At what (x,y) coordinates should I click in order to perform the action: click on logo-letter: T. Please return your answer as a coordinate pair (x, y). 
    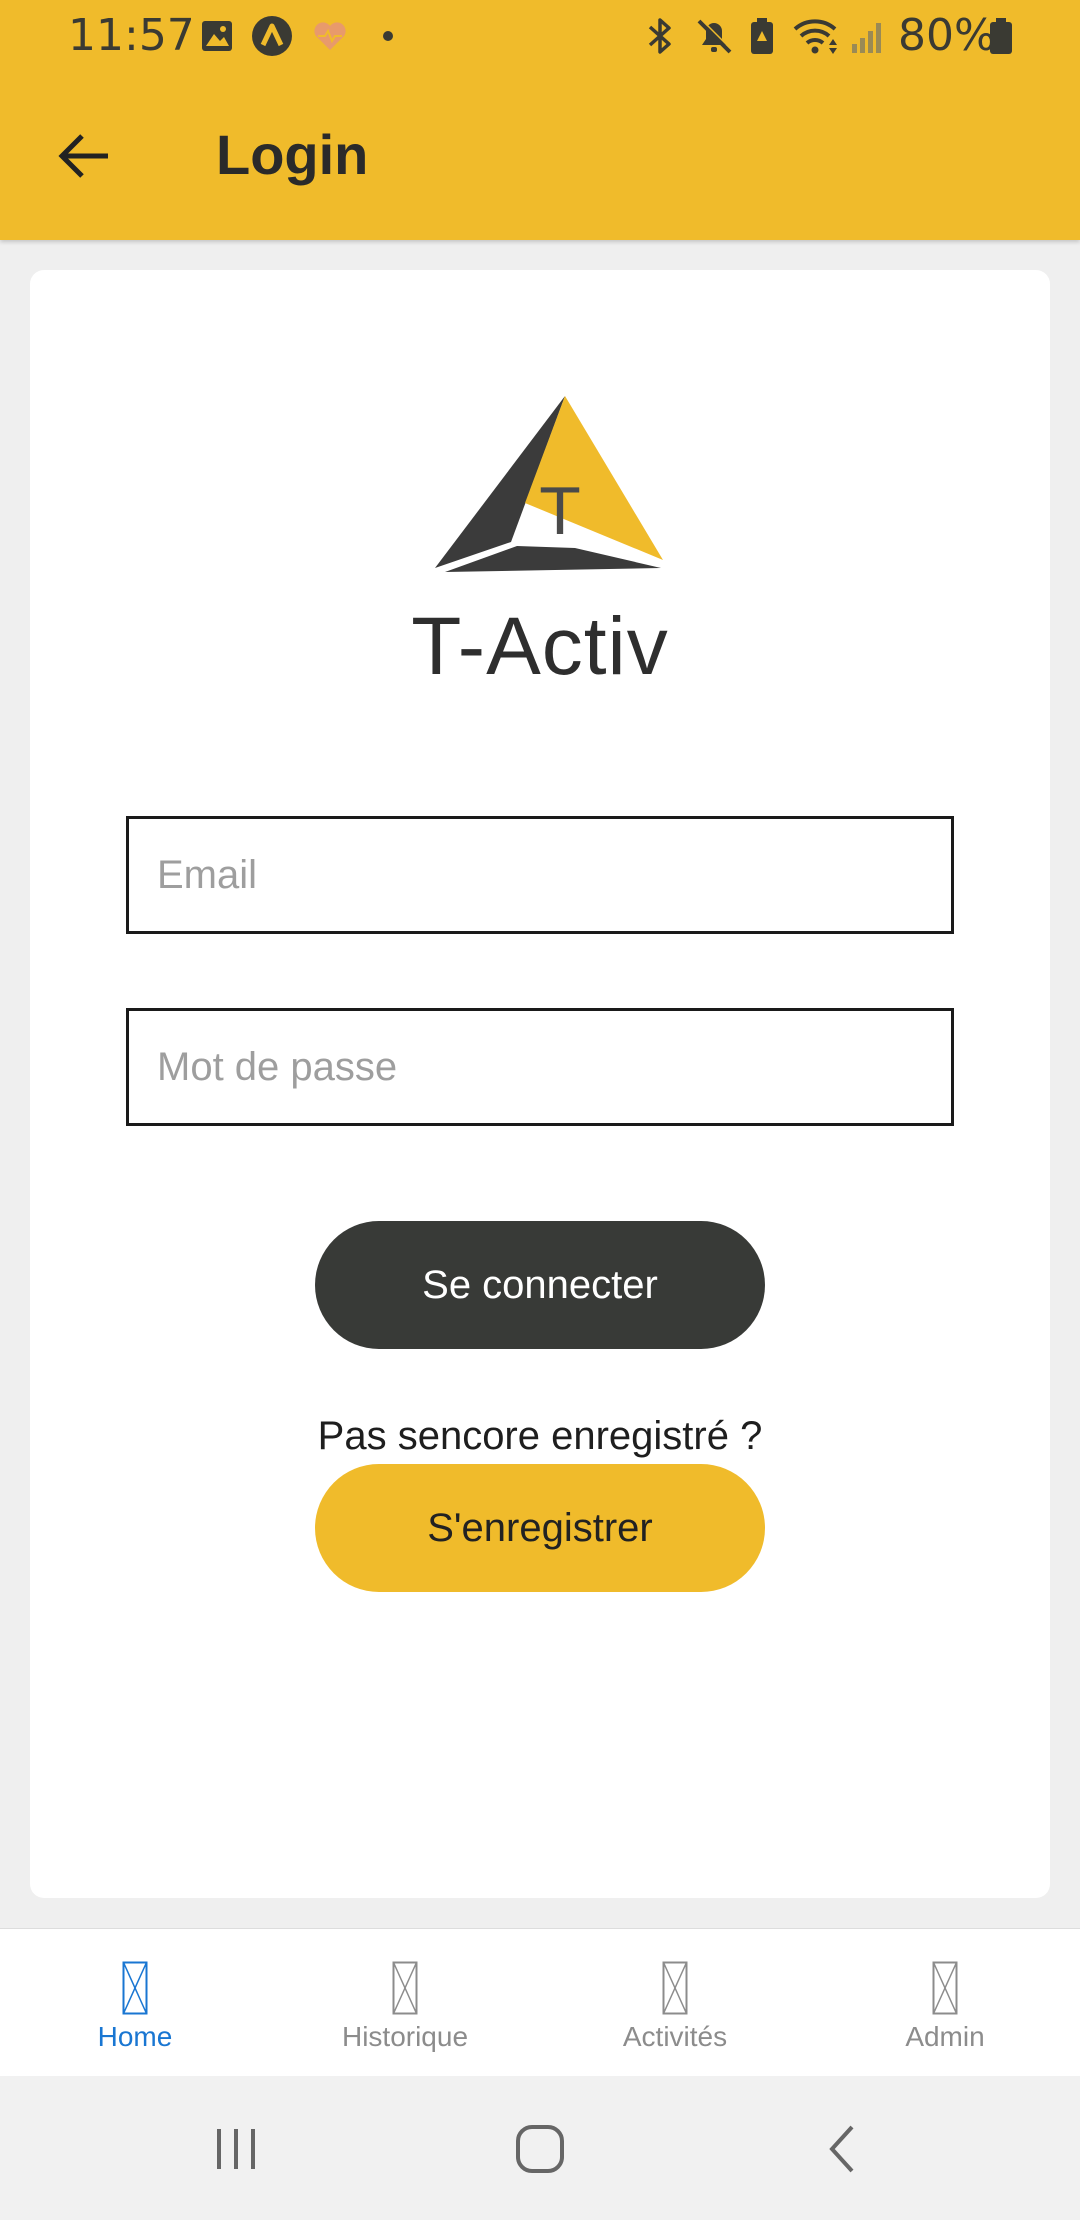
    Looking at the image, I should click on (560, 511).